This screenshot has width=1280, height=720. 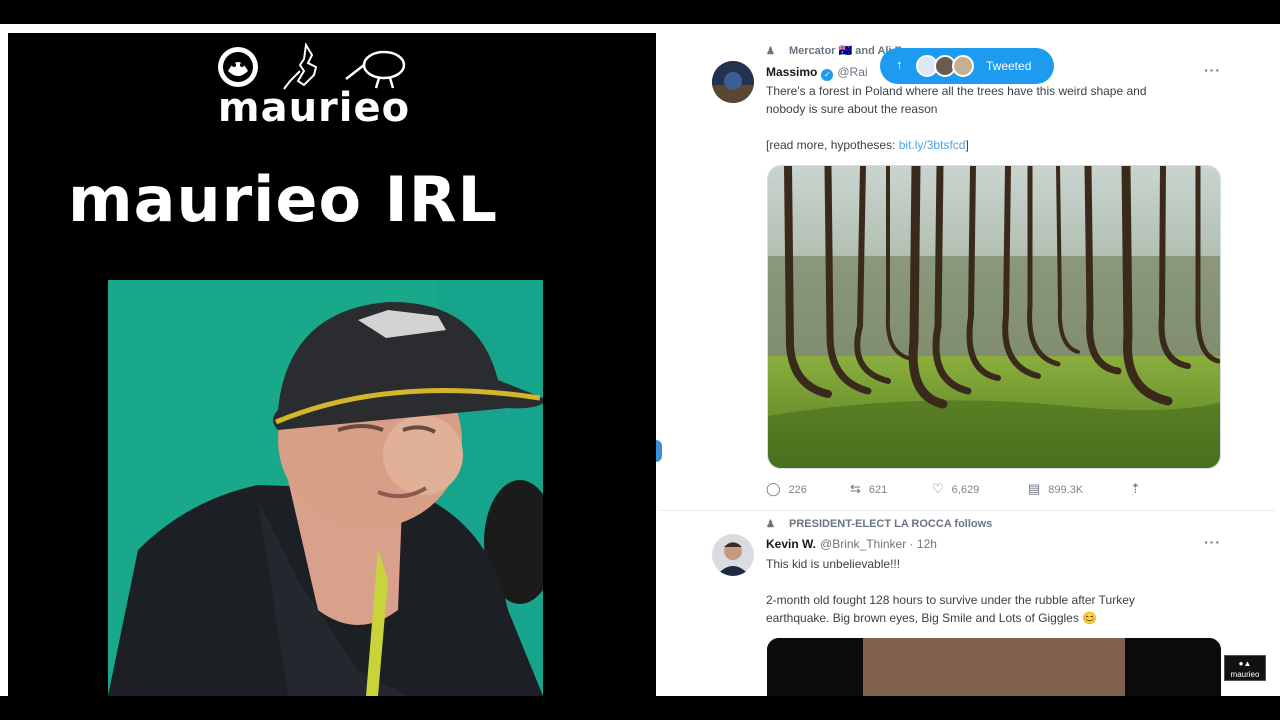 What do you see at coordinates (238, 67) in the screenshot?
I see `character-icon` at bounding box center [238, 67].